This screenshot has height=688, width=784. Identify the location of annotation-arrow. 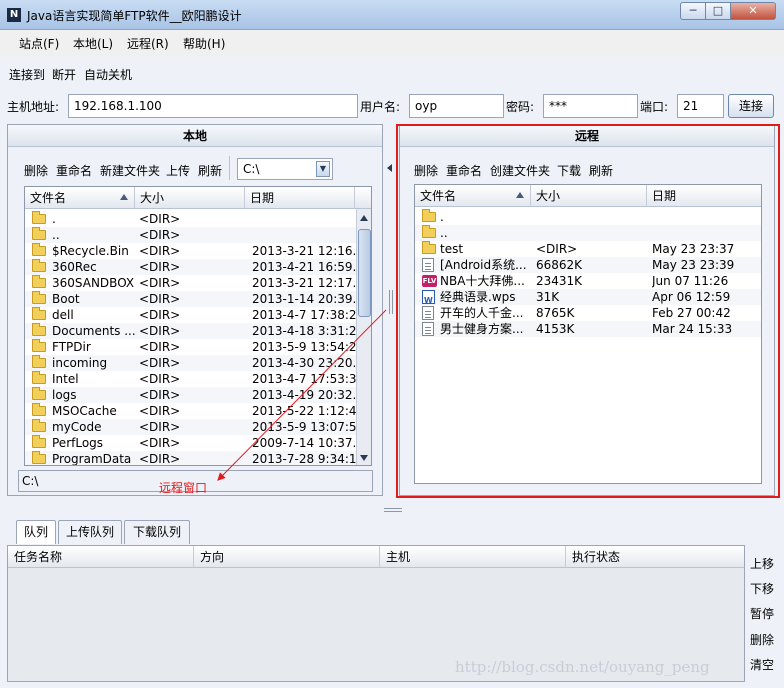
(302, 395).